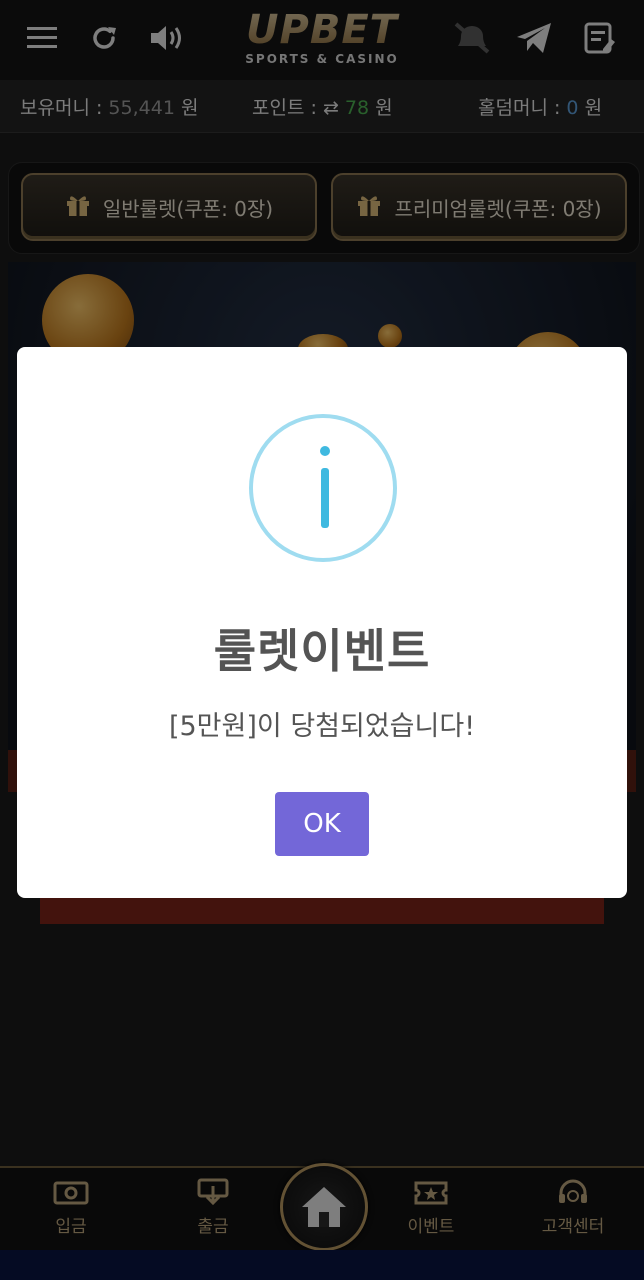 The width and height of the screenshot is (644, 1280). I want to click on ok-button: OK, so click(322, 824).